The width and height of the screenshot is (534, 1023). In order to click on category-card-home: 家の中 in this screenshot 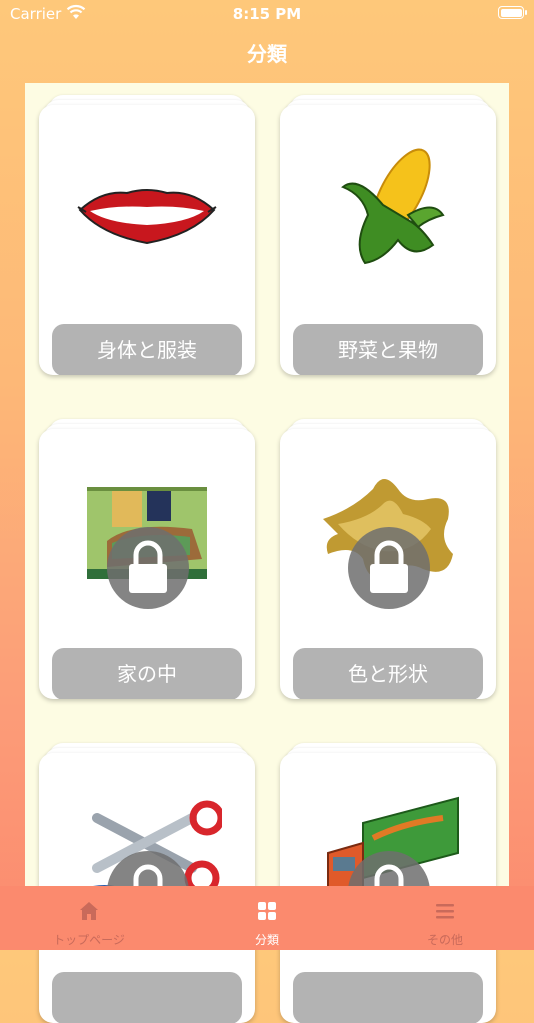, I will do `click(147, 559)`.